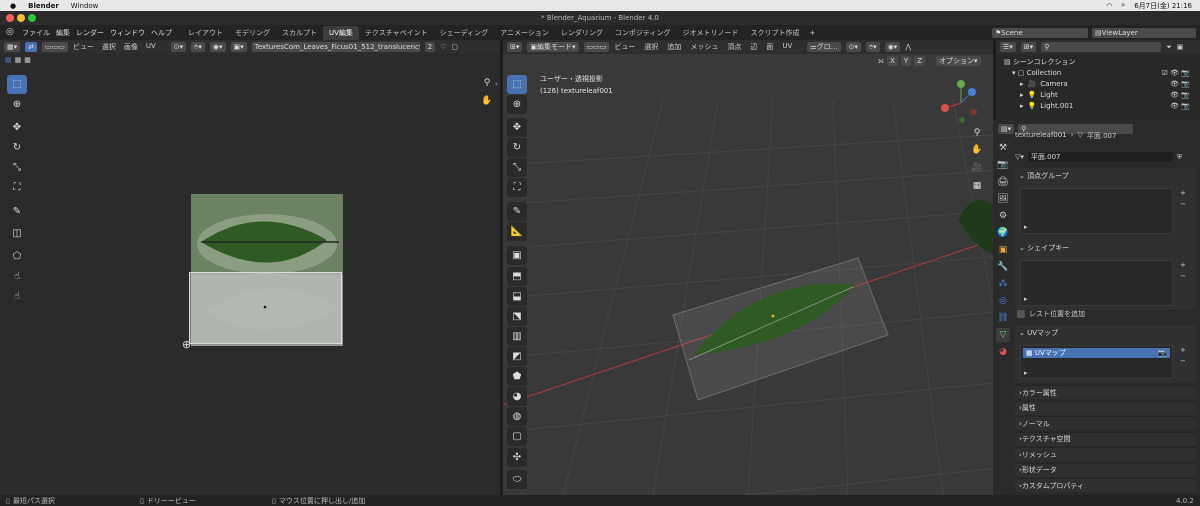 The width and height of the screenshot is (1200, 506). I want to click on data-tab-icon: ▽, so click(1003, 335).